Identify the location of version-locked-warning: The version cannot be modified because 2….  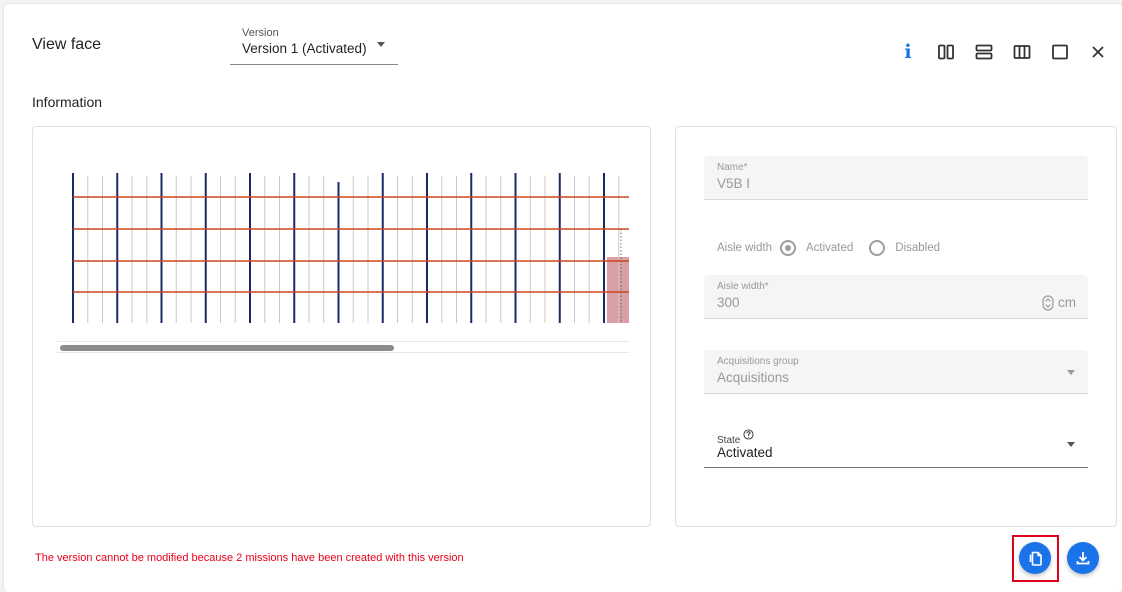
(249, 558).